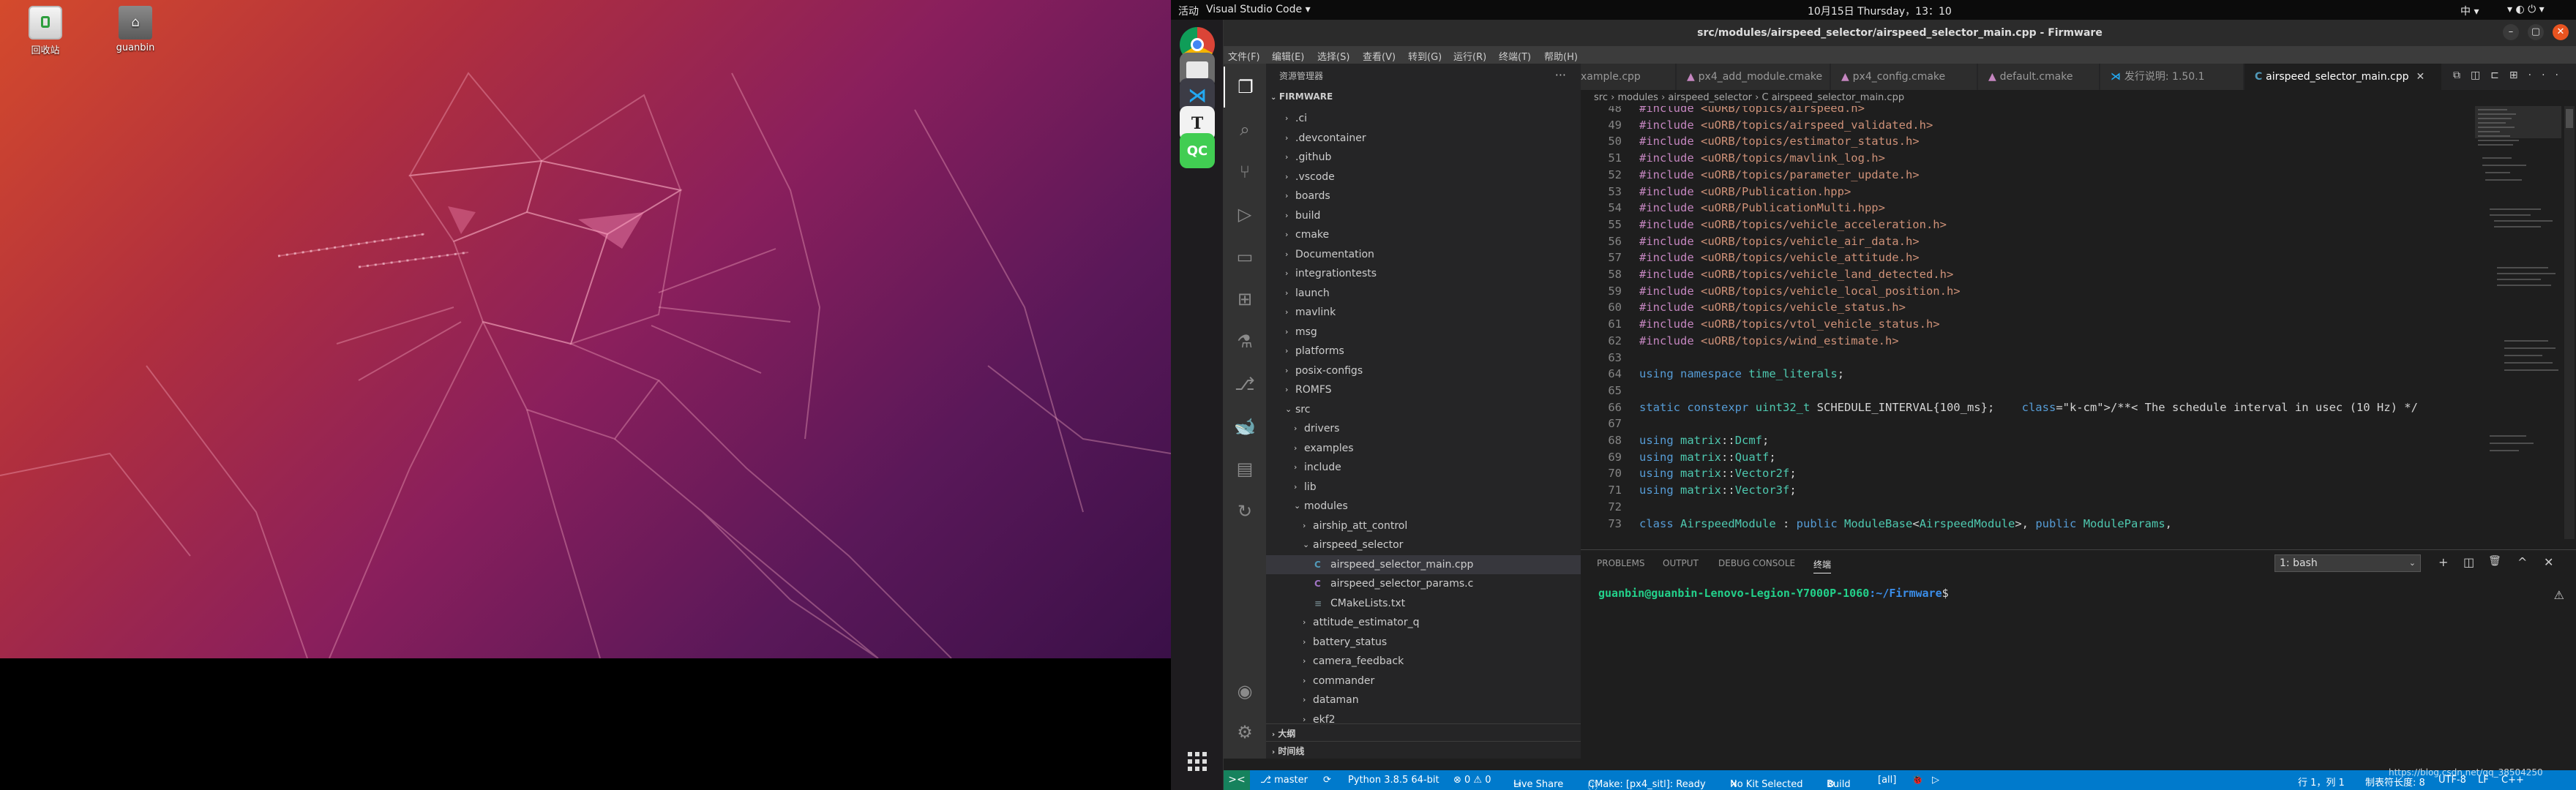  Describe the element at coordinates (1423, 215) in the screenshot. I see `tree-item: › build` at that location.